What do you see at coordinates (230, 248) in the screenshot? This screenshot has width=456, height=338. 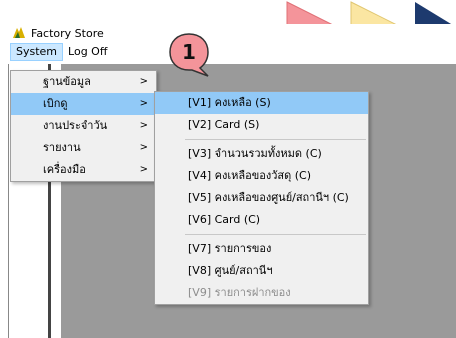 I see `submenu-item-label: [V7] รายการของ` at bounding box center [230, 248].